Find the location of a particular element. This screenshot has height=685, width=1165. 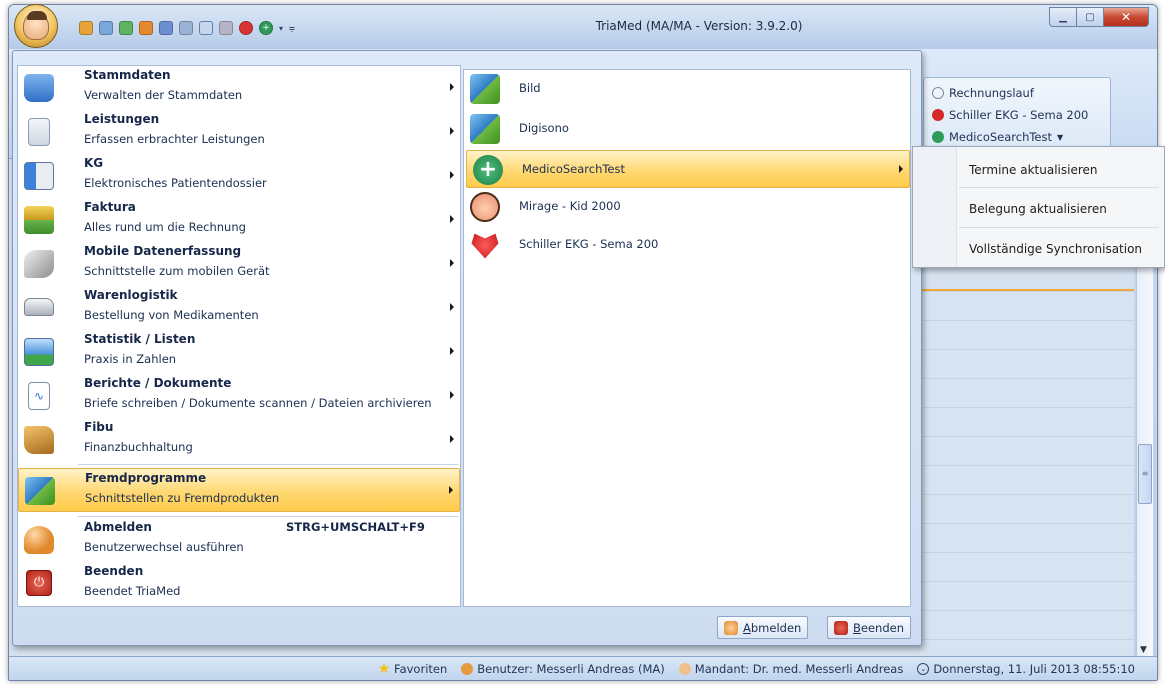

qat-heart-icon is located at coordinates (246, 28).